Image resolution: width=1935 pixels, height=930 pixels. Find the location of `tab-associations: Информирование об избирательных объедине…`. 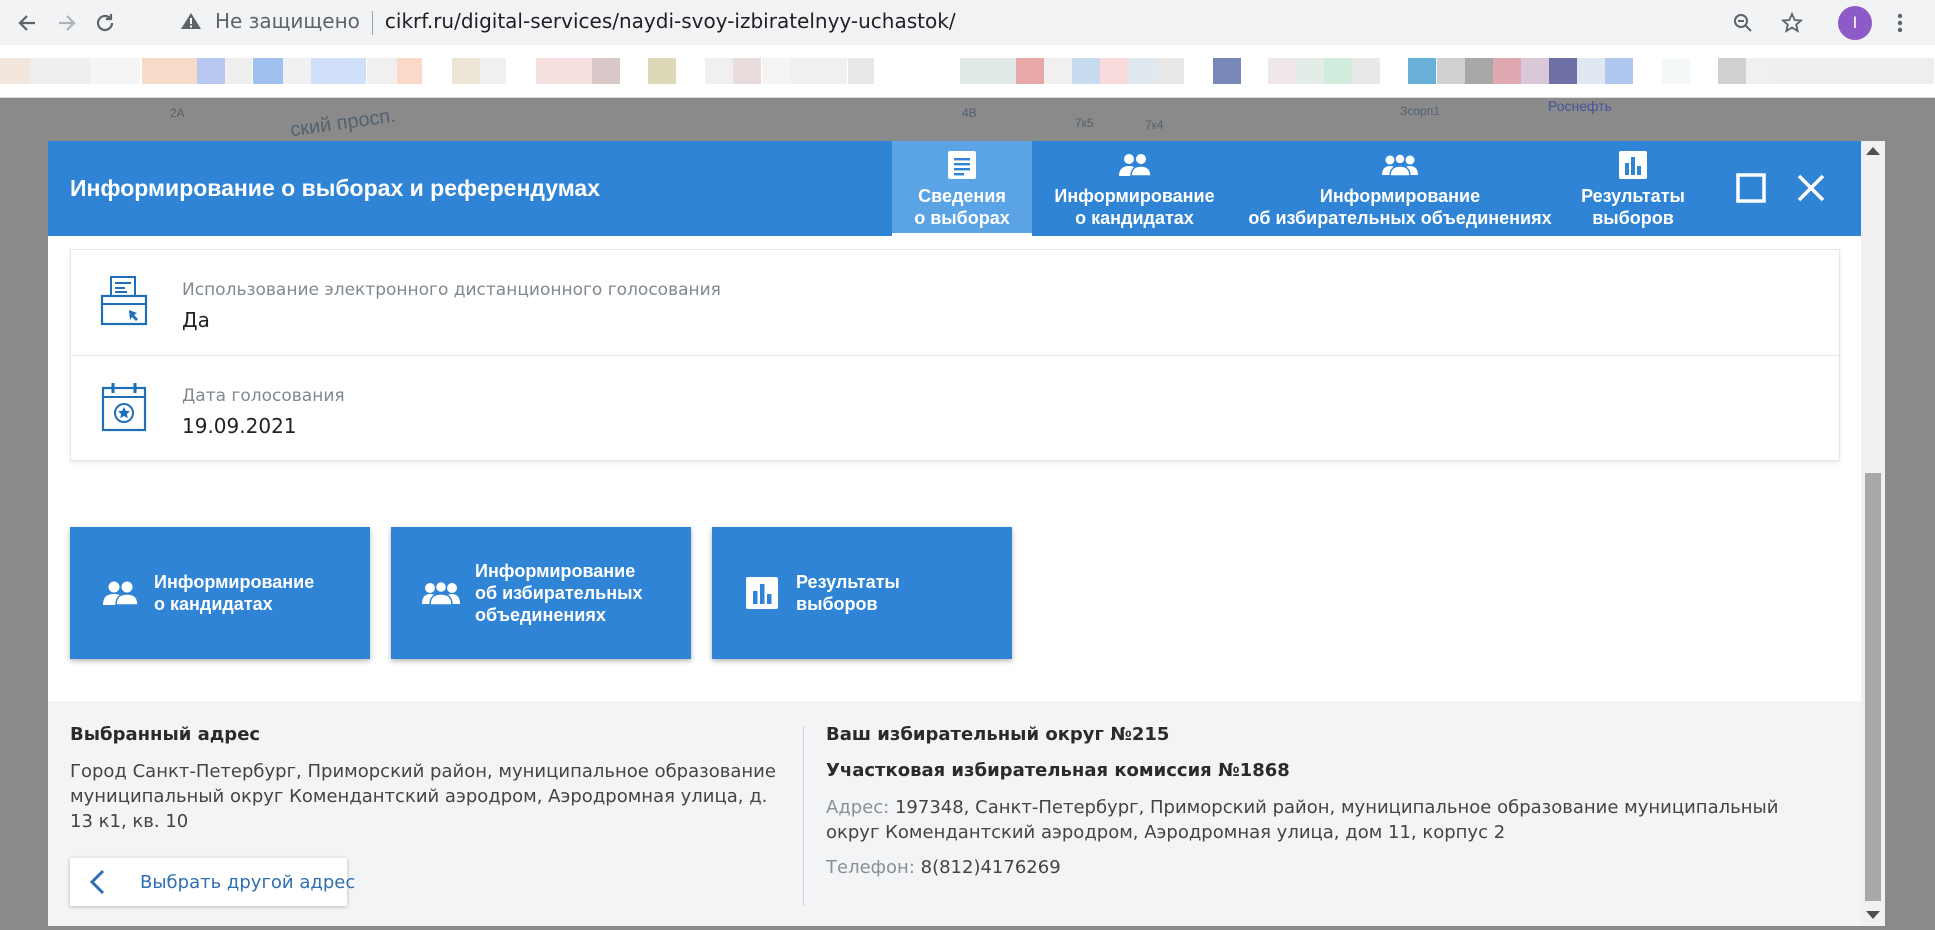

tab-associations: Информирование об избирательных объедине… is located at coordinates (1400, 188).